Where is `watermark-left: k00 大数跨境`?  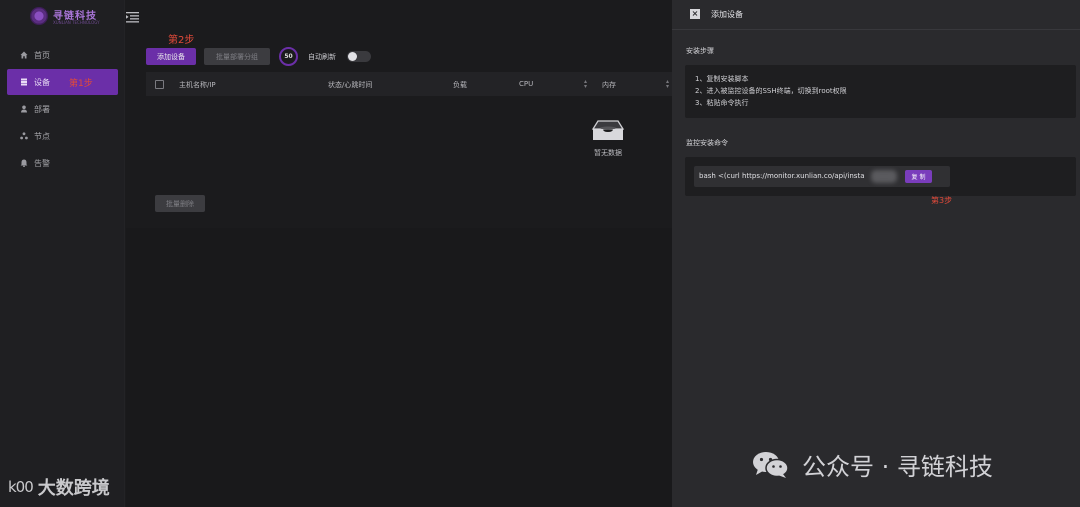 watermark-left: k00 大数跨境 is located at coordinates (59, 487).